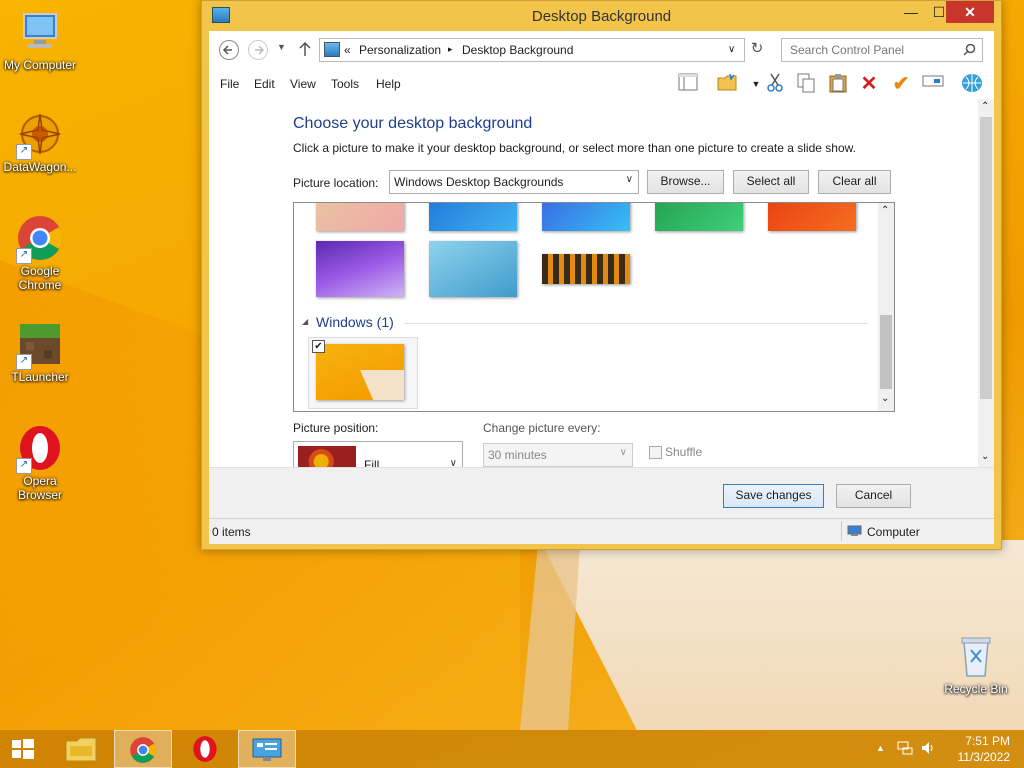 This screenshot has height=768, width=1024. Describe the element at coordinates (873, 496) in the screenshot. I see `cancel-button: Cancel` at that location.